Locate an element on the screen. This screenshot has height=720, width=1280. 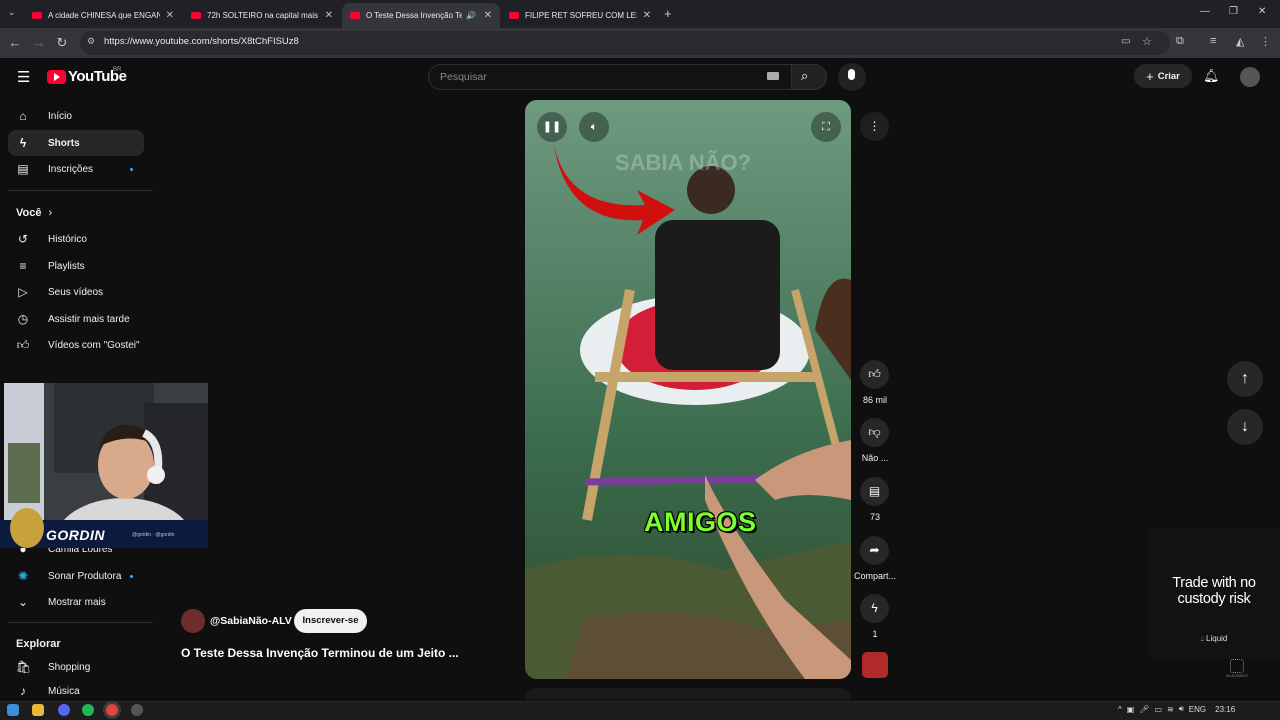
like-button: 👍︎ is located at coordinates (874, 374).